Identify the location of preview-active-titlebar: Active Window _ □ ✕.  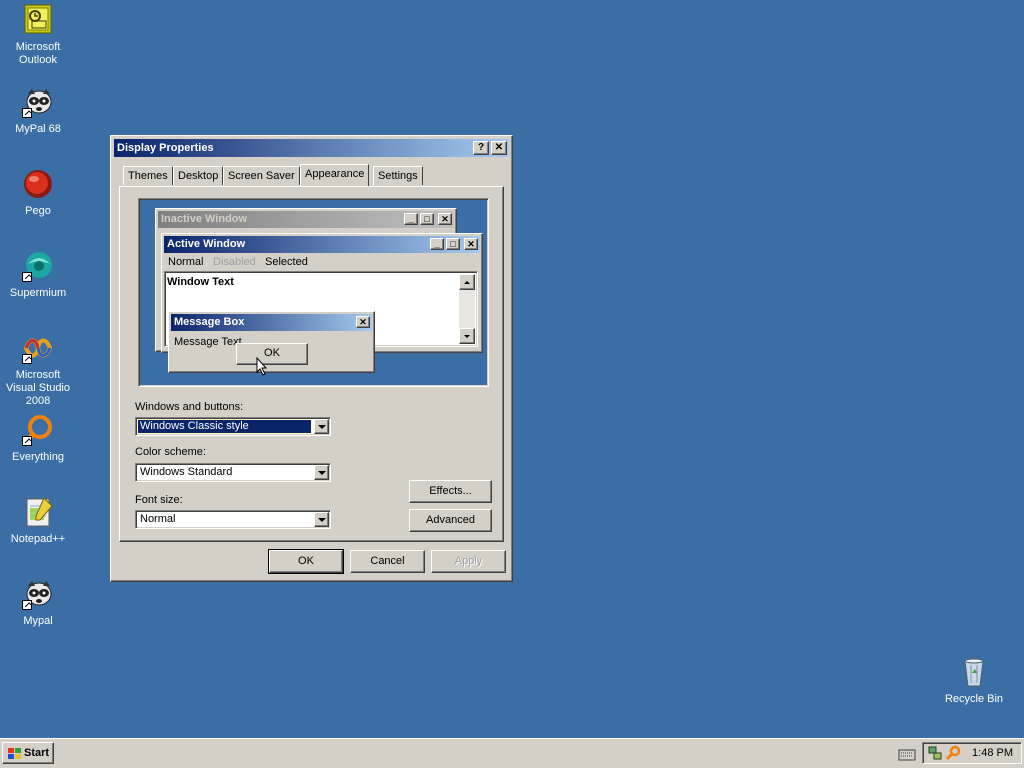
(322, 244).